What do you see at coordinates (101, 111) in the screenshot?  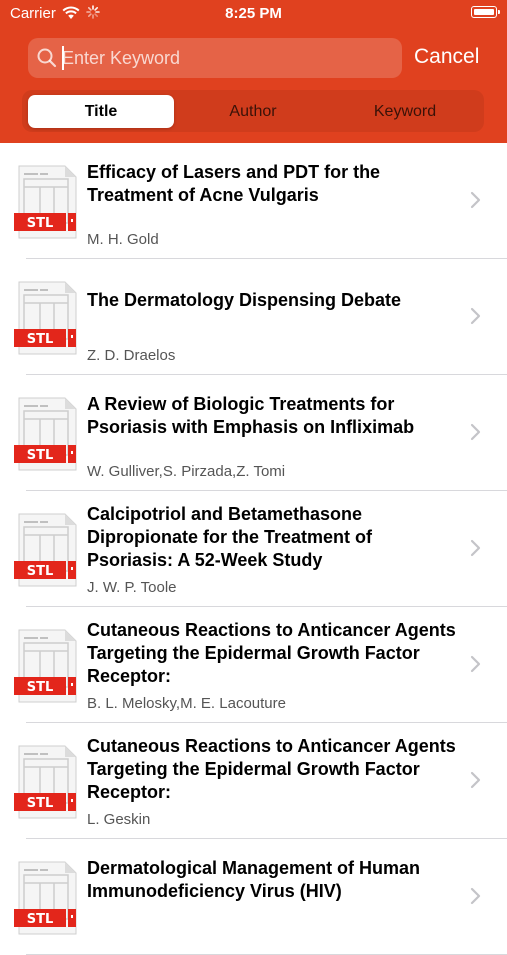 I see `segment-title: Title` at bounding box center [101, 111].